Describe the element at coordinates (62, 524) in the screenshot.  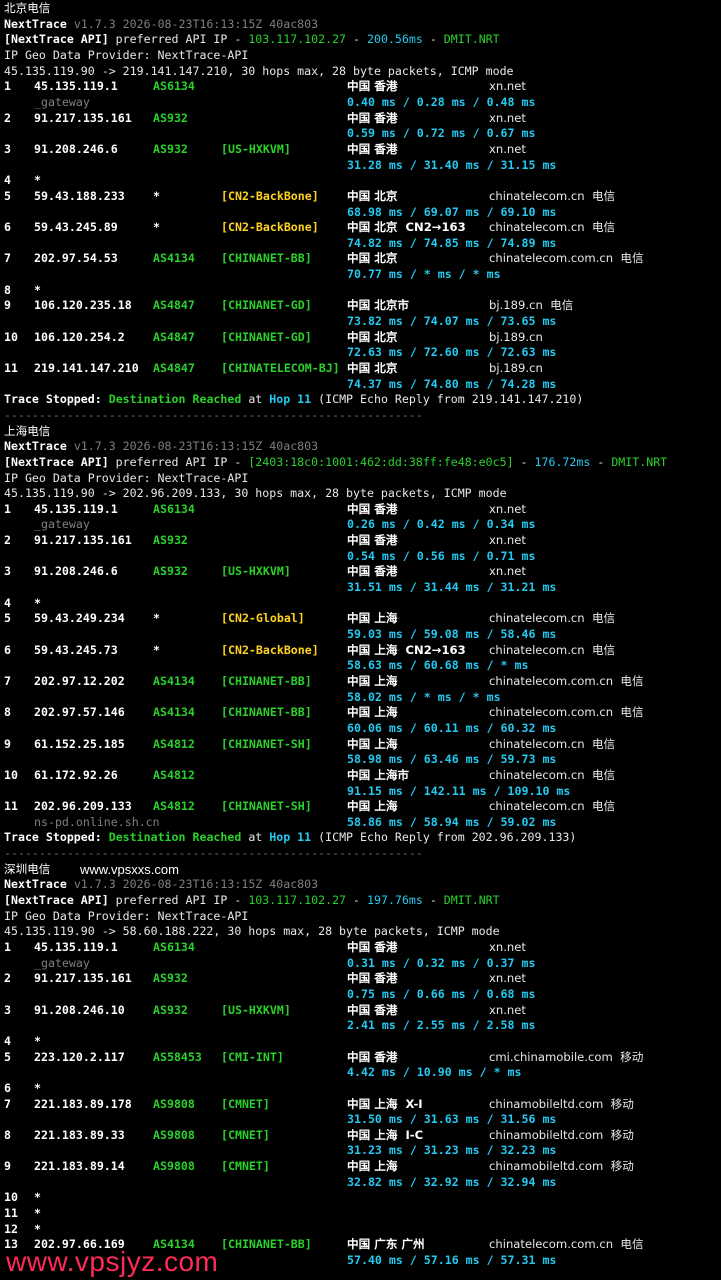
I see `hop-hostname: _gateway` at that location.